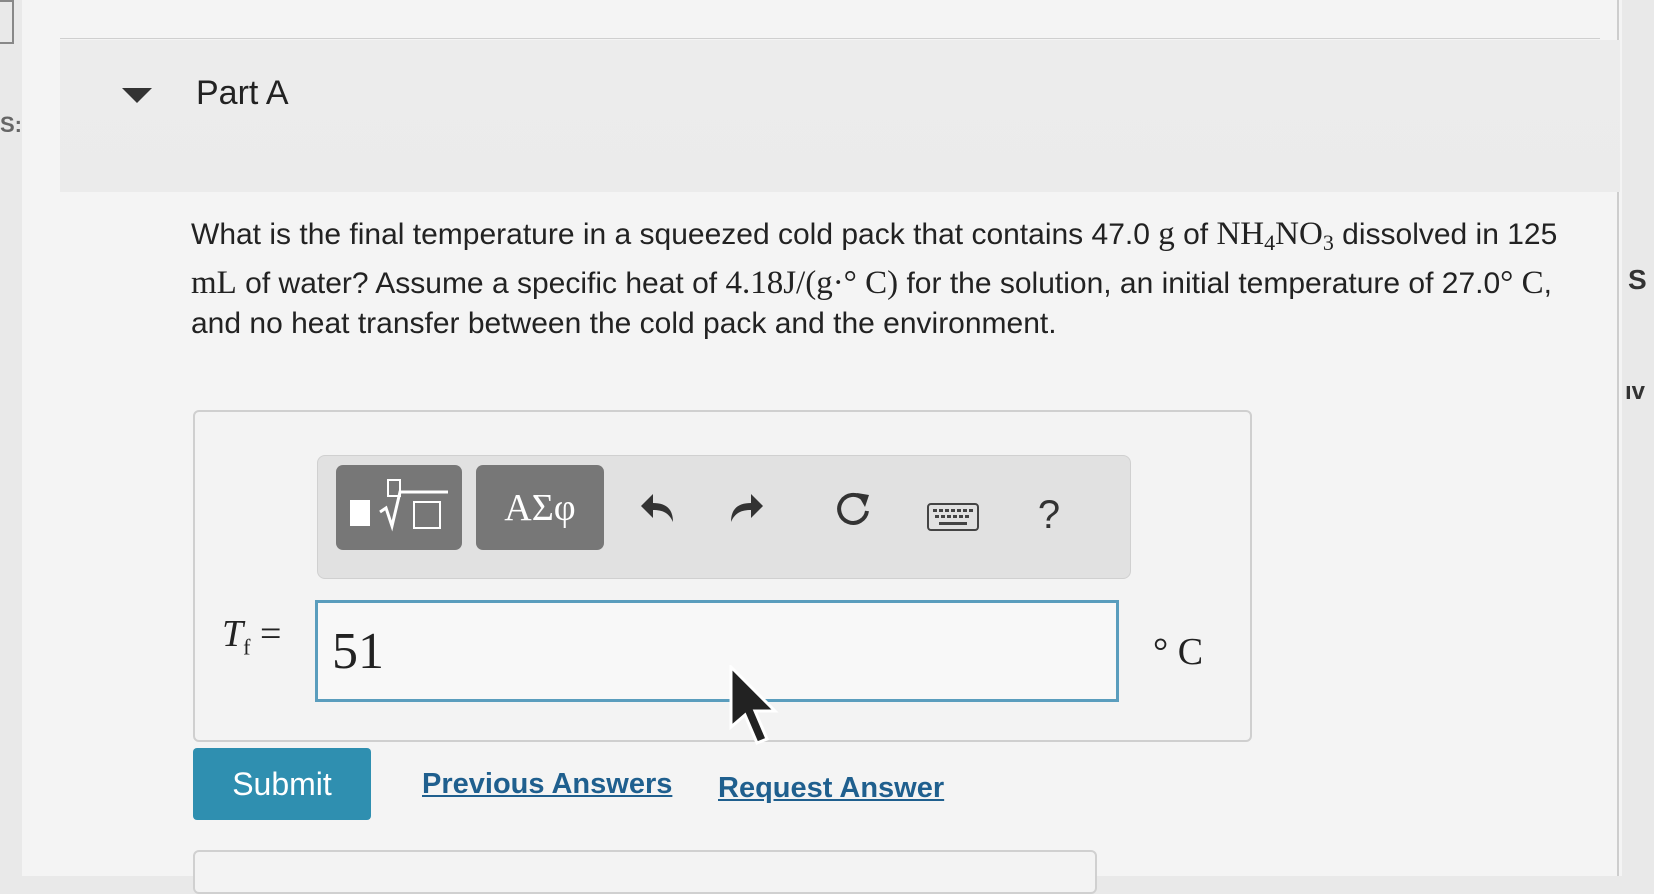 Image resolution: width=1654 pixels, height=894 pixels. I want to click on window-edge-mark, so click(7, 22).